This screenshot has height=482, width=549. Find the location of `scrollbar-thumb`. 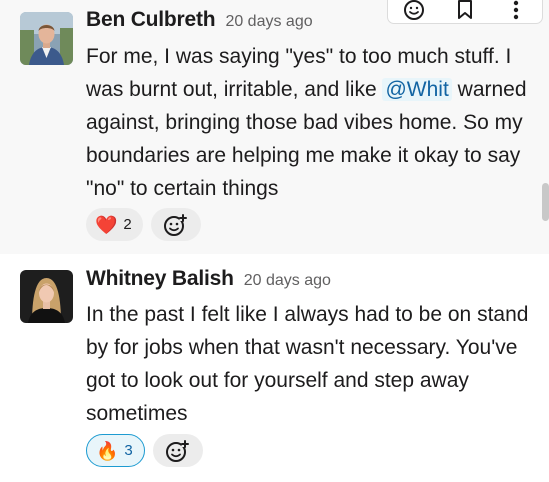

scrollbar-thumb is located at coordinates (545, 202).